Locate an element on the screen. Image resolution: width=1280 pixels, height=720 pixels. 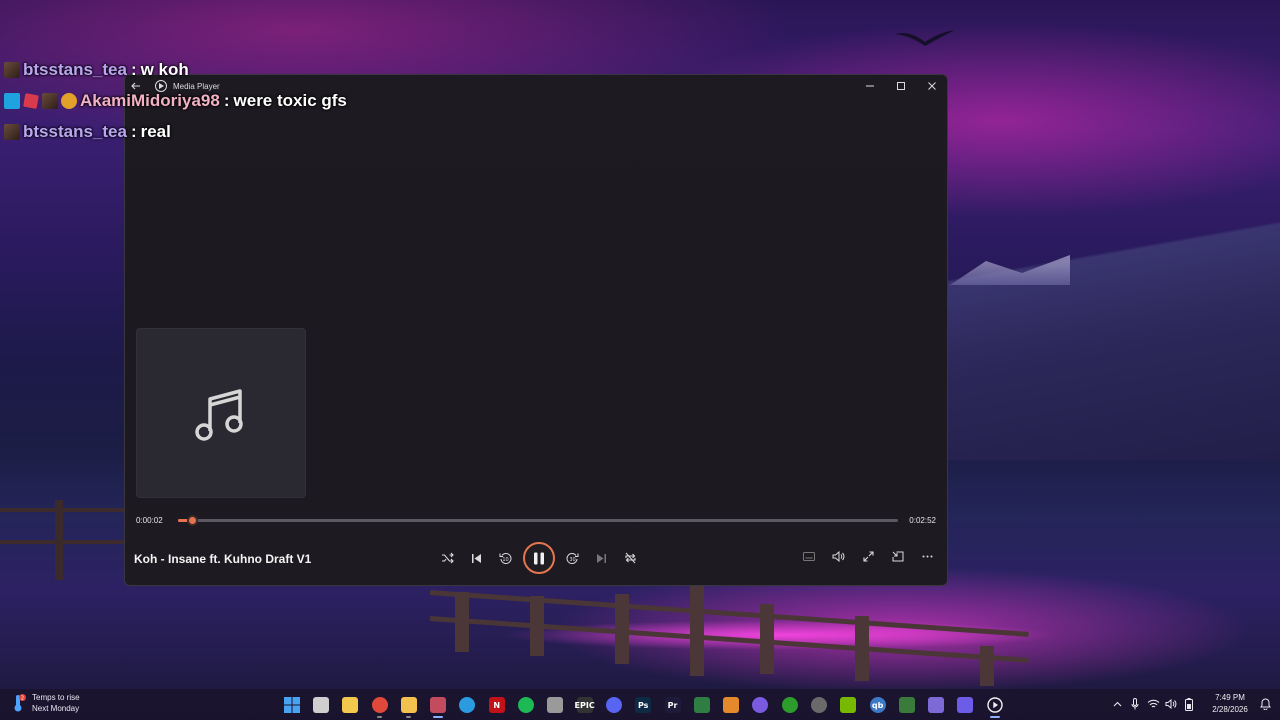
taskbar-app: Pr is located at coordinates (672, 705).